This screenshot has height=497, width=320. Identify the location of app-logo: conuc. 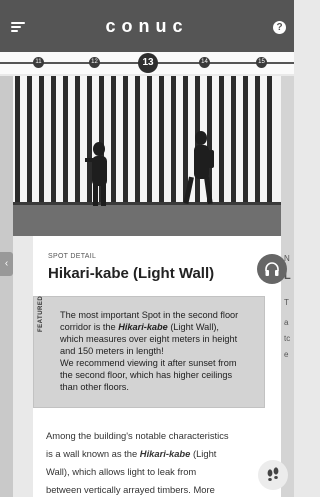
(147, 26).